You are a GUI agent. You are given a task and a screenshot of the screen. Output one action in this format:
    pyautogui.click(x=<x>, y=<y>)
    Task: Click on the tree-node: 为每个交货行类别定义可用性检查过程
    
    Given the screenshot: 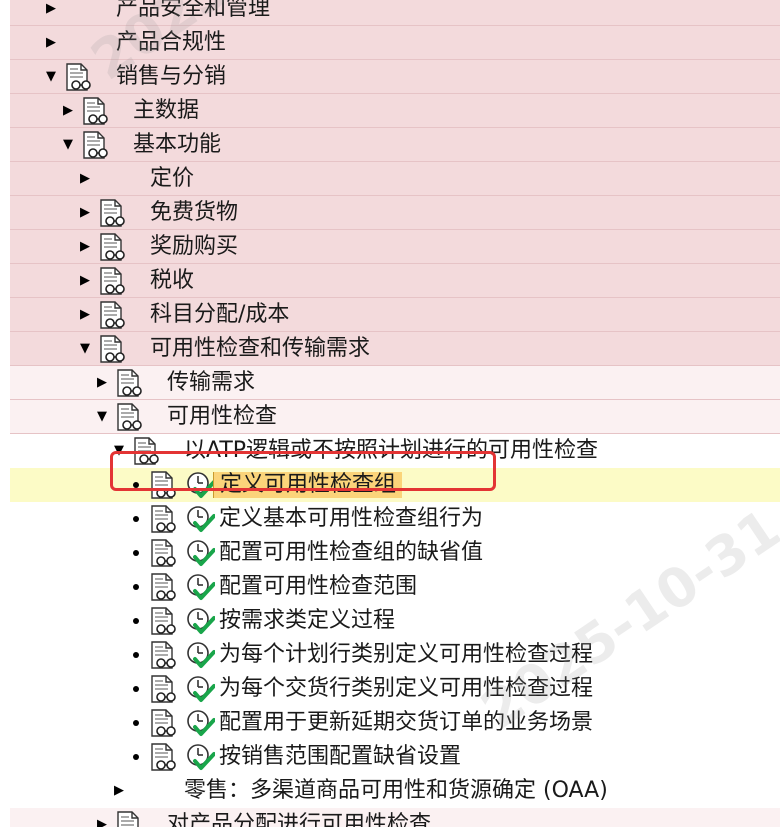 What is the action you would take?
    pyautogui.click(x=390, y=689)
    